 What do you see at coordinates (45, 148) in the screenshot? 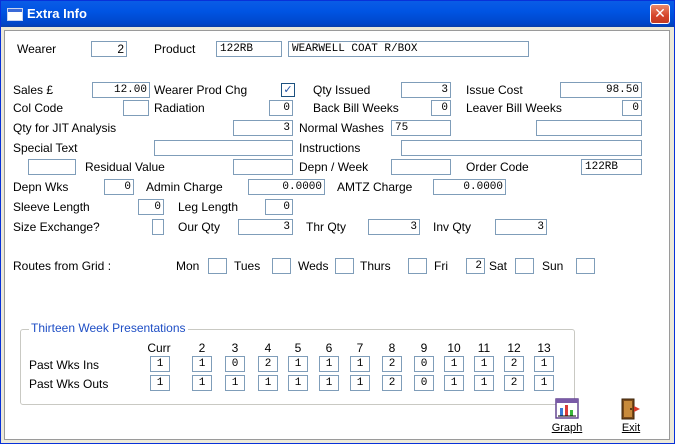
I see `special-text-label: Special Text` at bounding box center [45, 148].